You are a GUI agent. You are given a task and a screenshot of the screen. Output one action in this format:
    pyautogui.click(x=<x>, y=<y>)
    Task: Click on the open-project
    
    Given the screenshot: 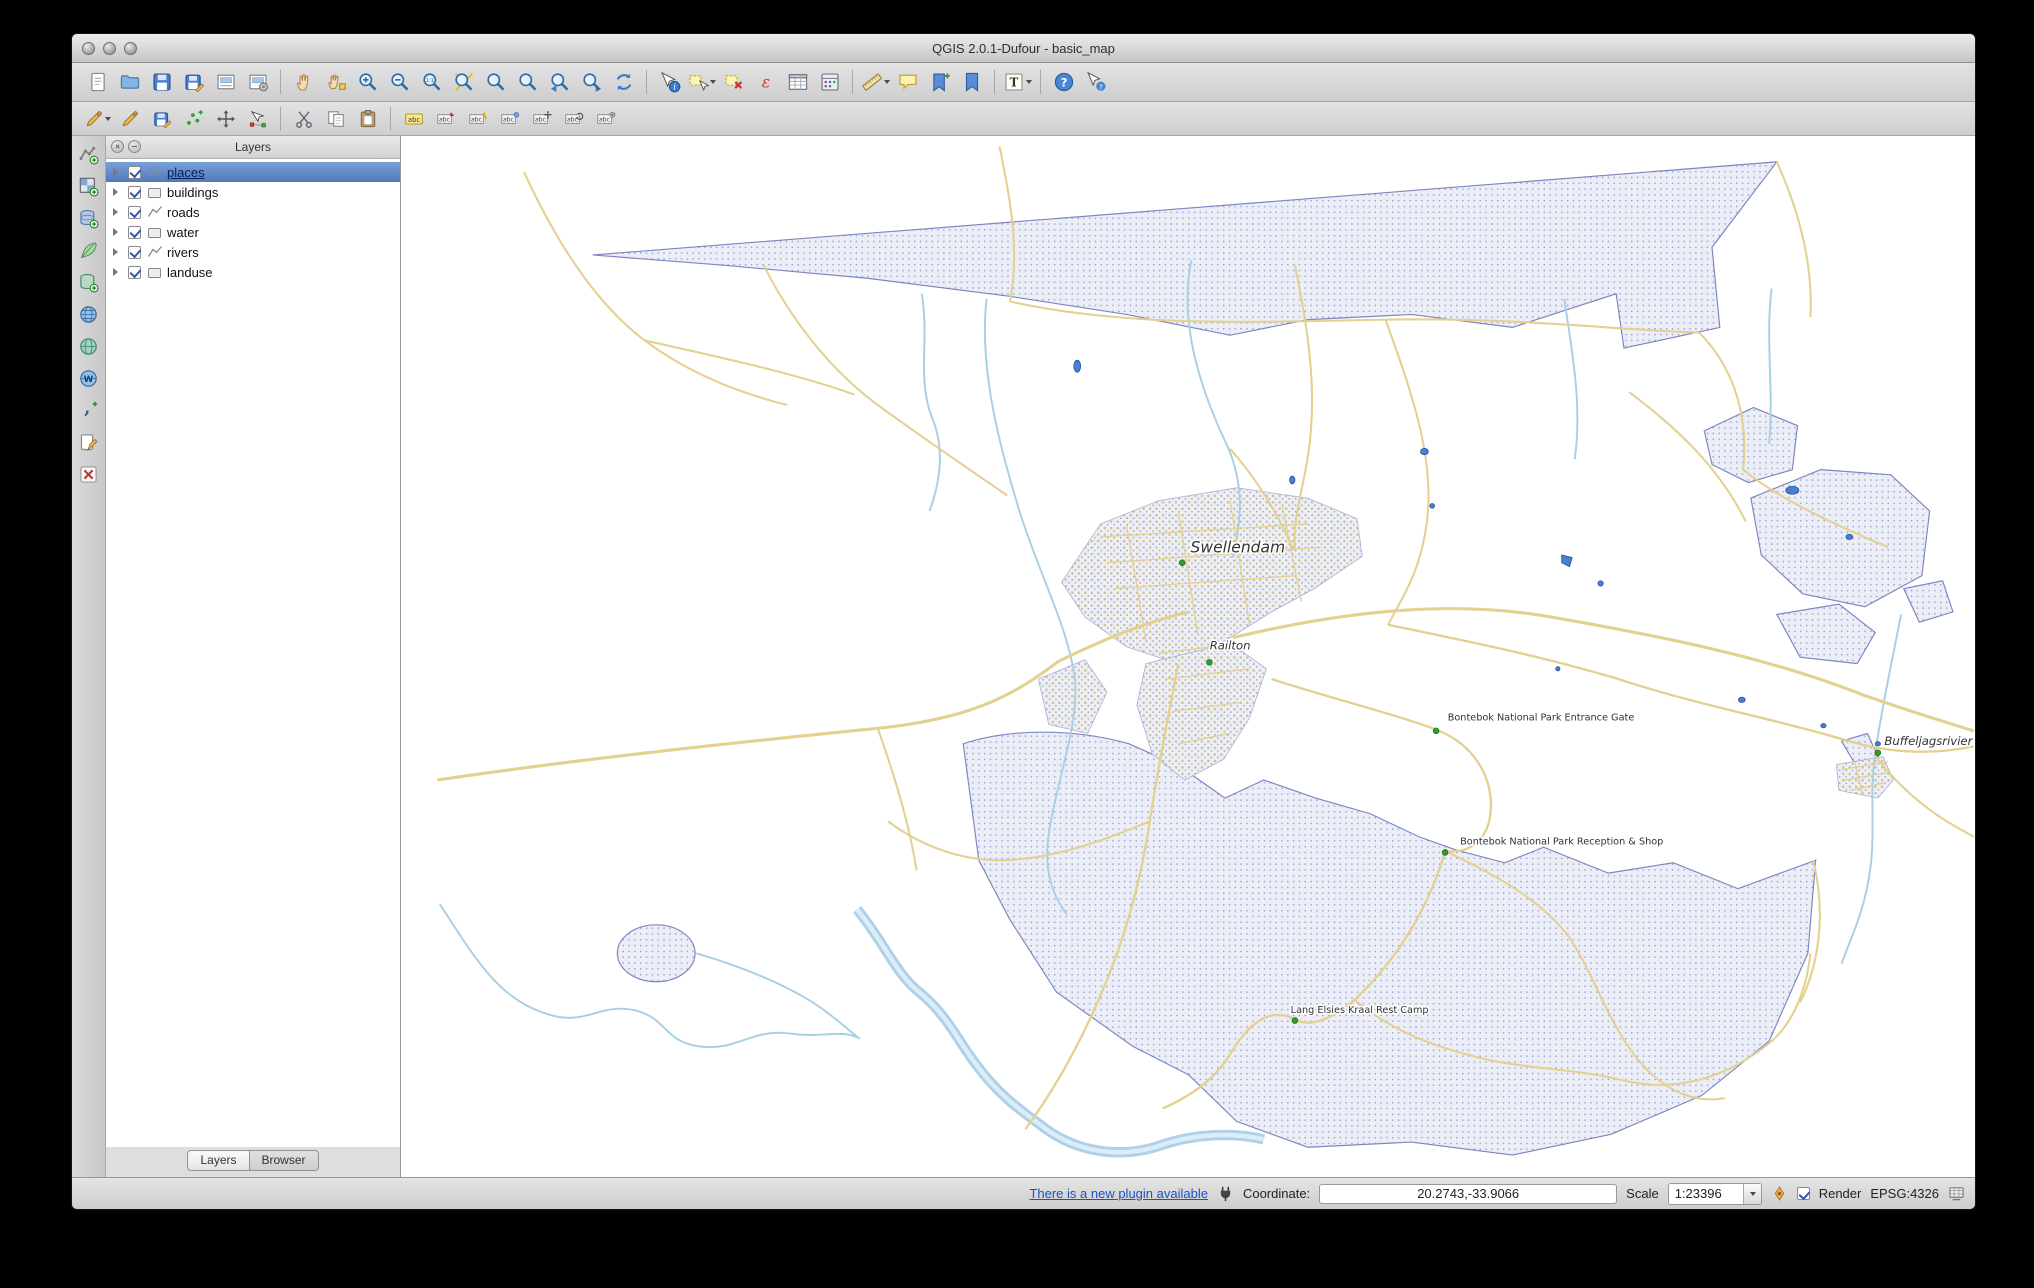 What is the action you would take?
    pyautogui.click(x=129, y=82)
    